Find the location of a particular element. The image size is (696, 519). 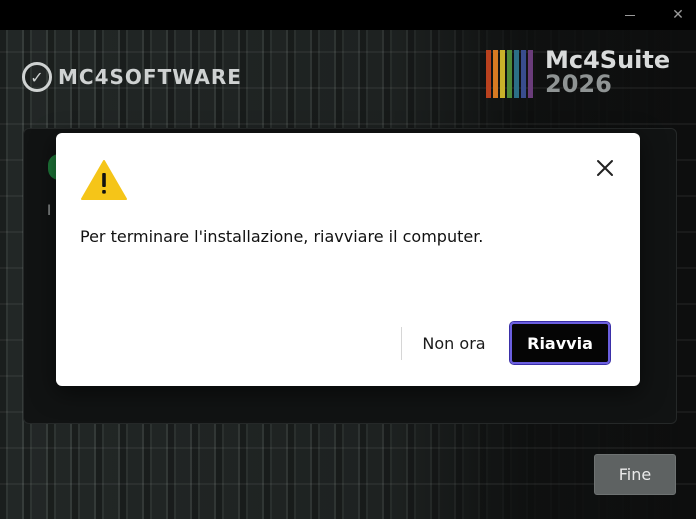

mc4software-logo: ✓ MC4SOFTWARE is located at coordinates (132, 77).